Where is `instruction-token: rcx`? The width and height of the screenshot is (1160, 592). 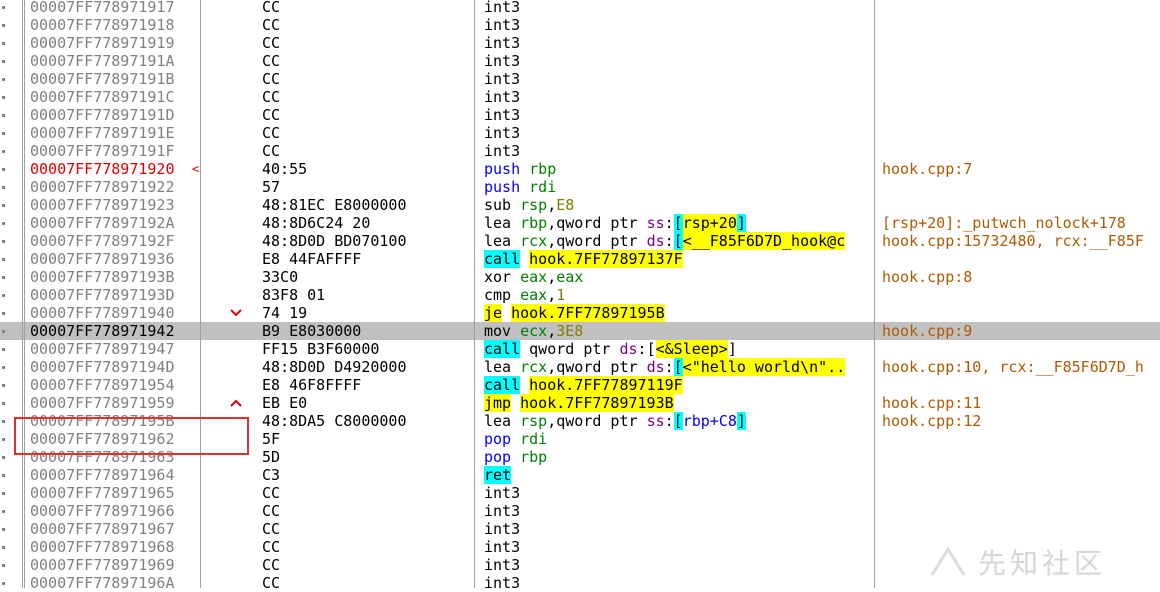
instruction-token: rcx is located at coordinates (534, 241).